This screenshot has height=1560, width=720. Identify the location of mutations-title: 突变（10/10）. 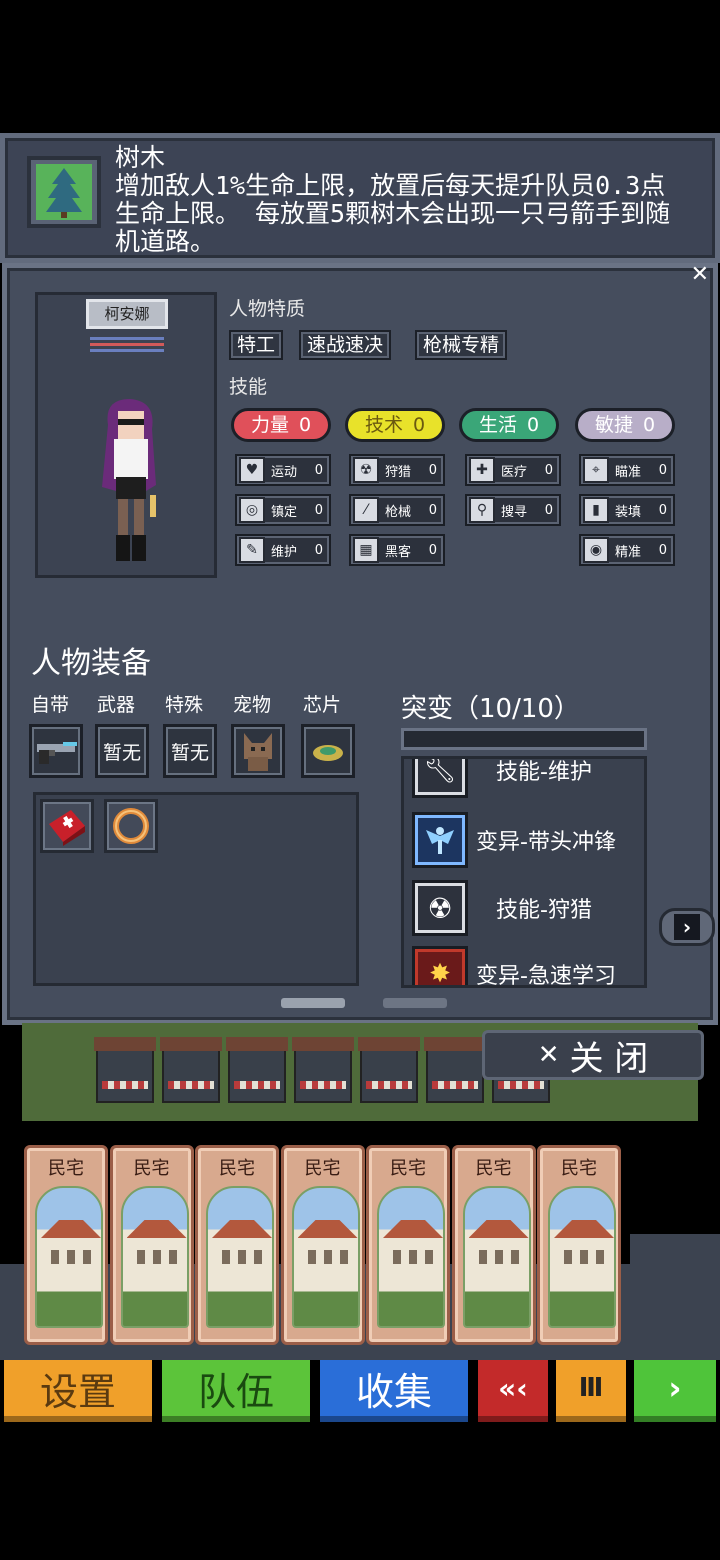
(490, 709).